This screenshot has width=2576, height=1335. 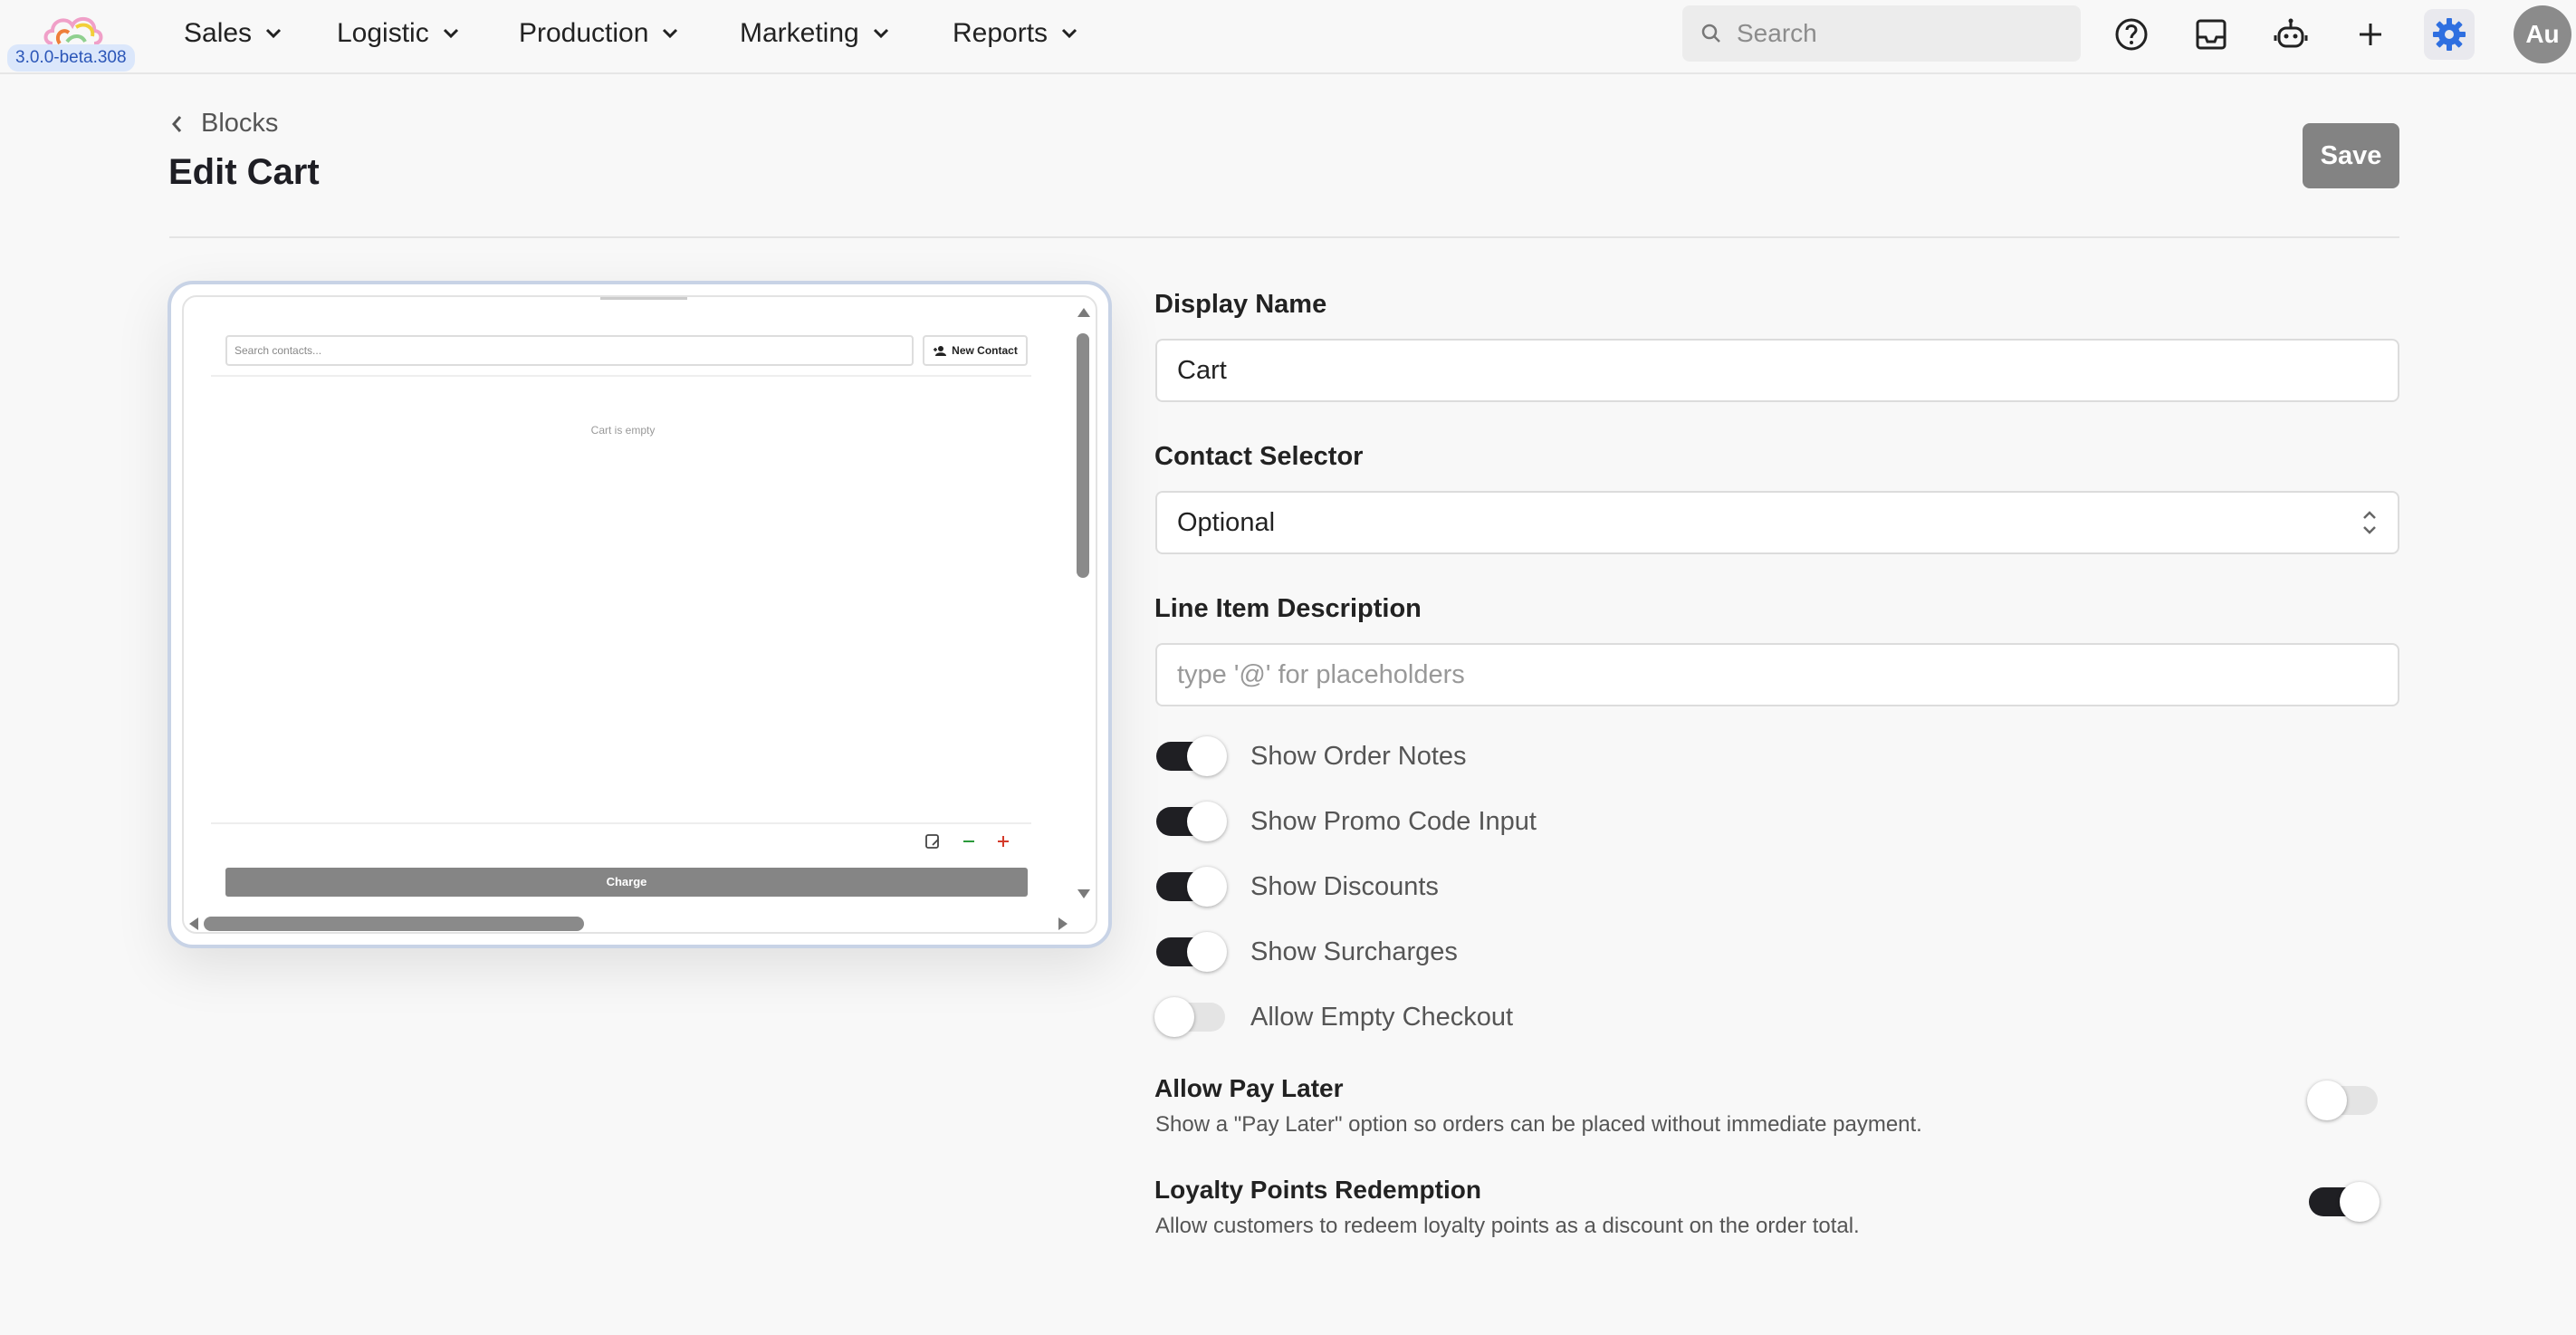 I want to click on toggle-show-order-notes: Show Order Notes, so click(x=1311, y=756).